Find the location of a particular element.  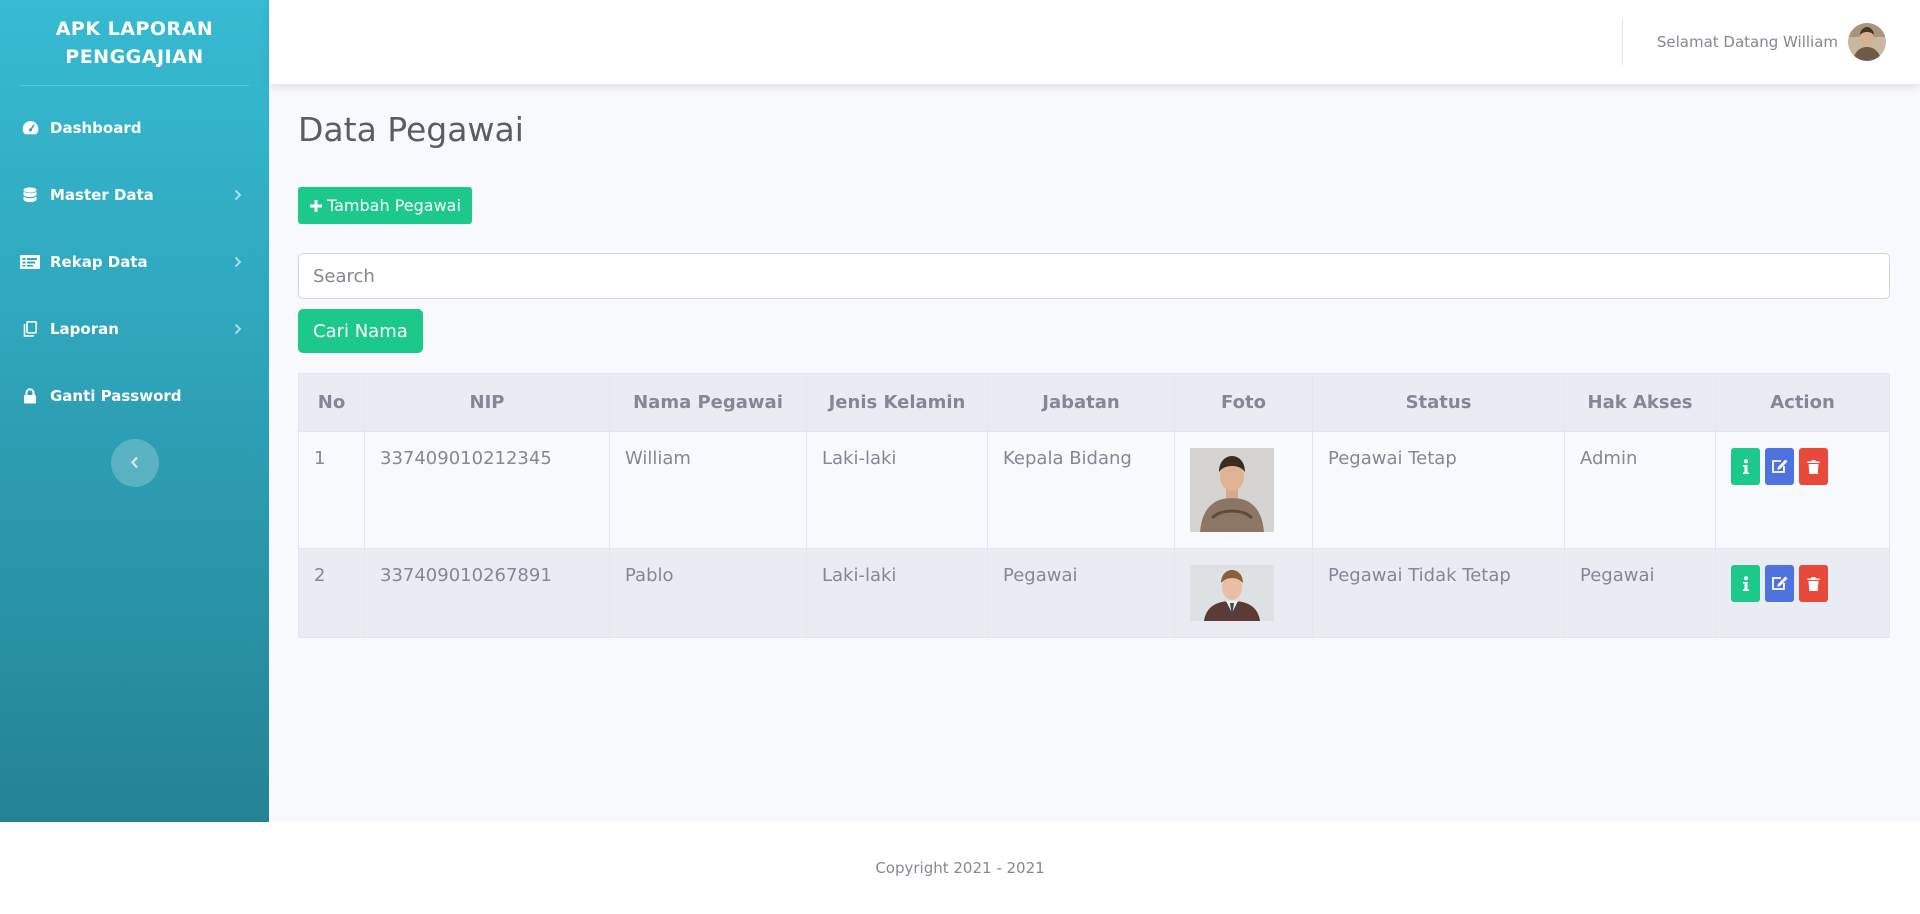

header-nama: Nama Pegawai is located at coordinates (708, 402).